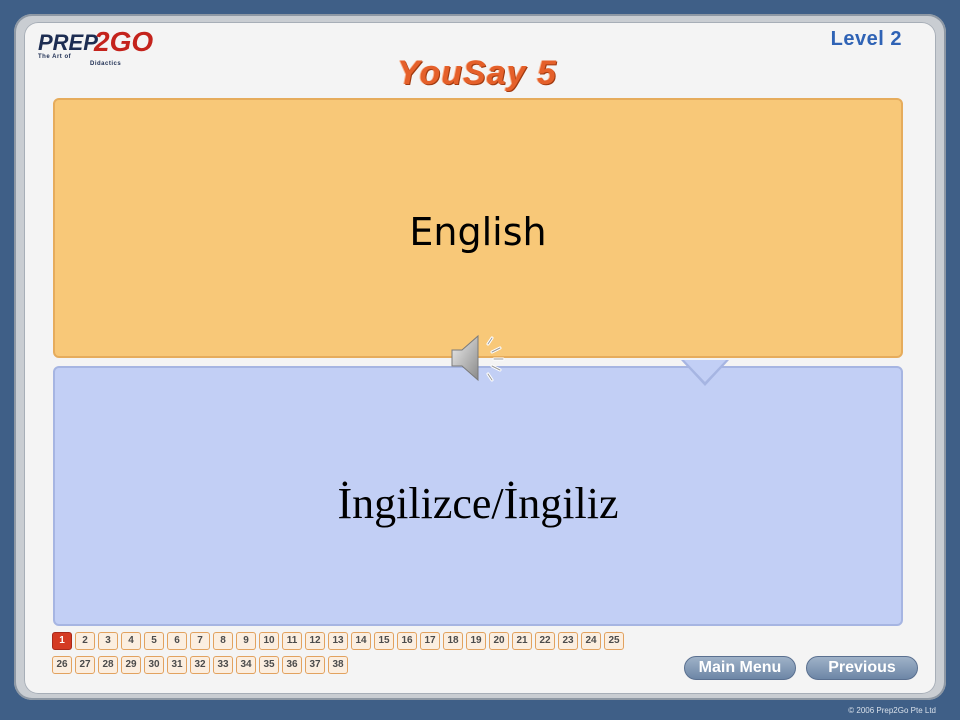  I want to click on page-button-1: 1, so click(62, 641).